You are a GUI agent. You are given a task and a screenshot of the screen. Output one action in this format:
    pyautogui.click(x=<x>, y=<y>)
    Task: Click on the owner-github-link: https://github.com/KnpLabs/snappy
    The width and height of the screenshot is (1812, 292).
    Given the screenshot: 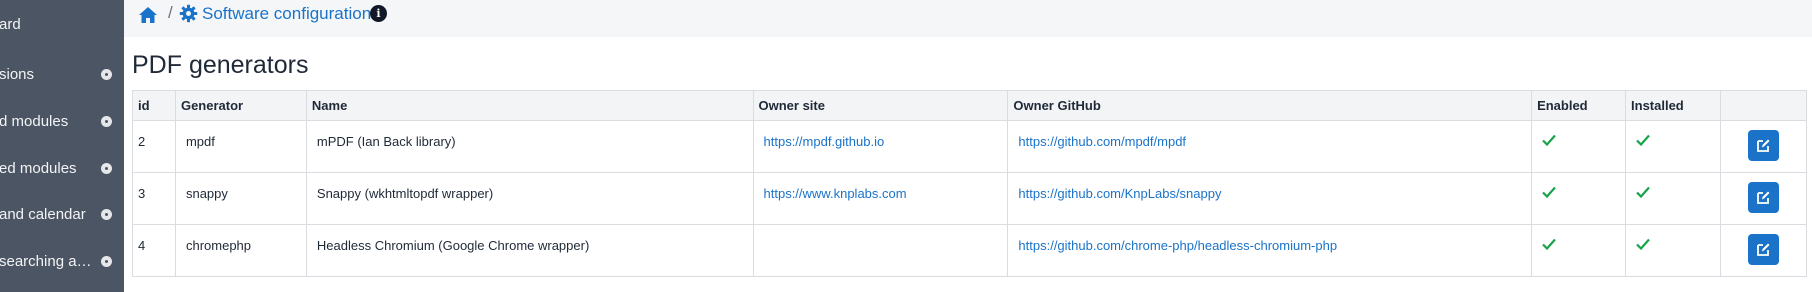 What is the action you would take?
    pyautogui.click(x=1119, y=193)
    